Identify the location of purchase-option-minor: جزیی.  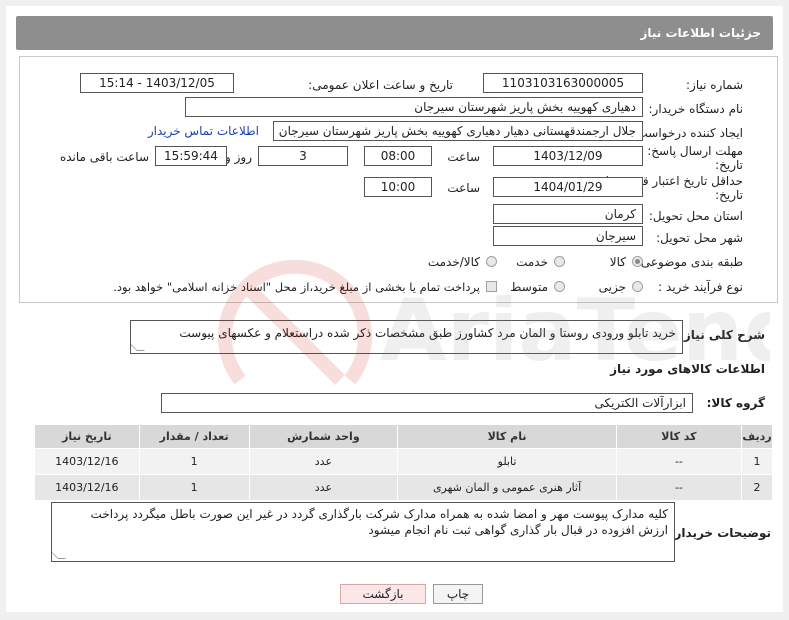
(612, 287).